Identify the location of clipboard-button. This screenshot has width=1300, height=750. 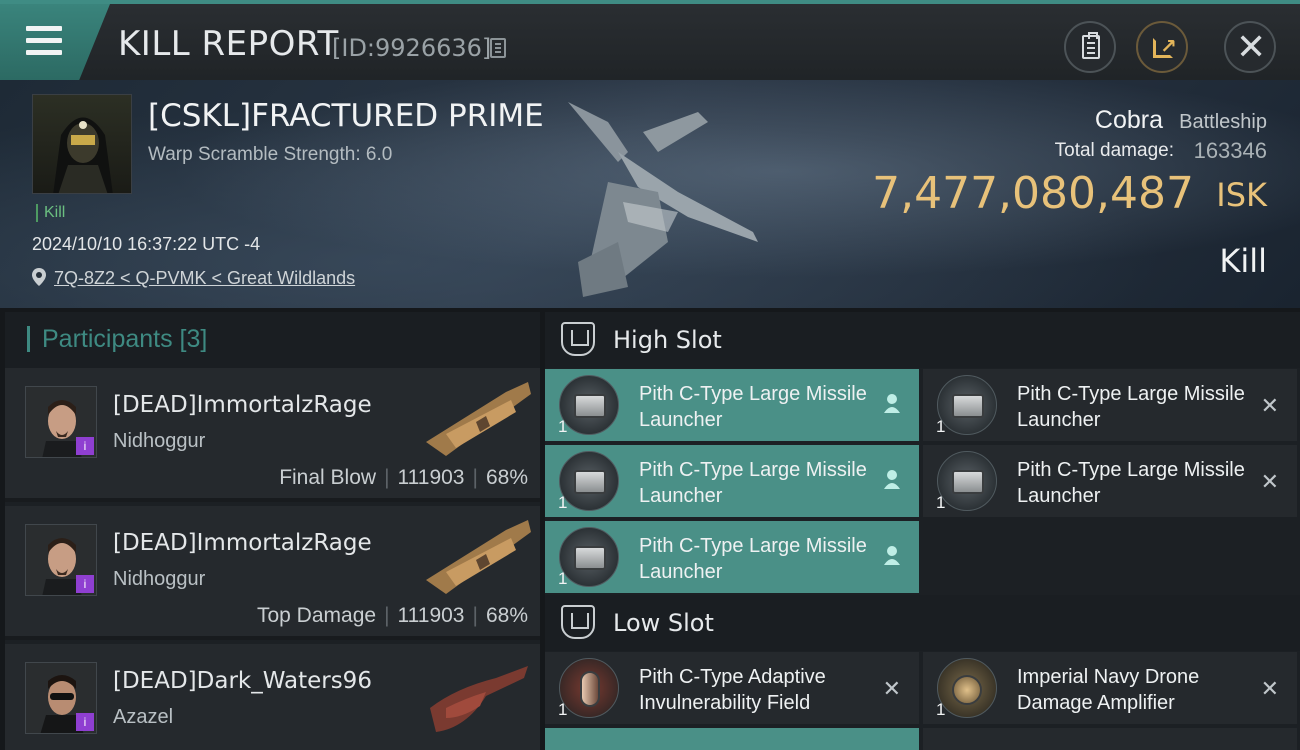
(1090, 47).